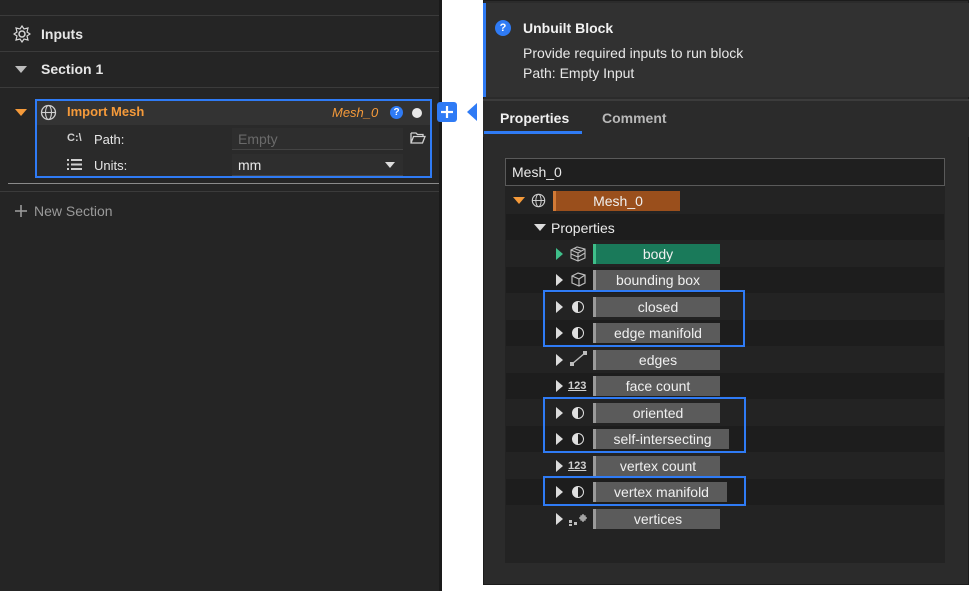 Image resolution: width=973 pixels, height=591 pixels. I want to click on tooltip-line2: Path: Empty Input, so click(579, 73).